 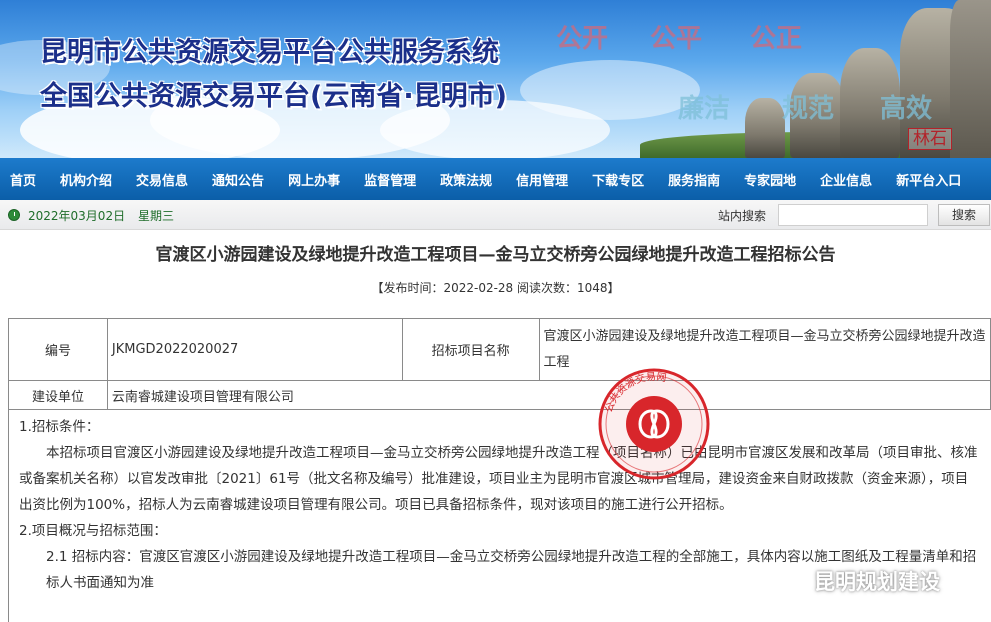 I want to click on site-title: 昆明市公共资源交易平台公共服务系统, so click(x=269, y=52).